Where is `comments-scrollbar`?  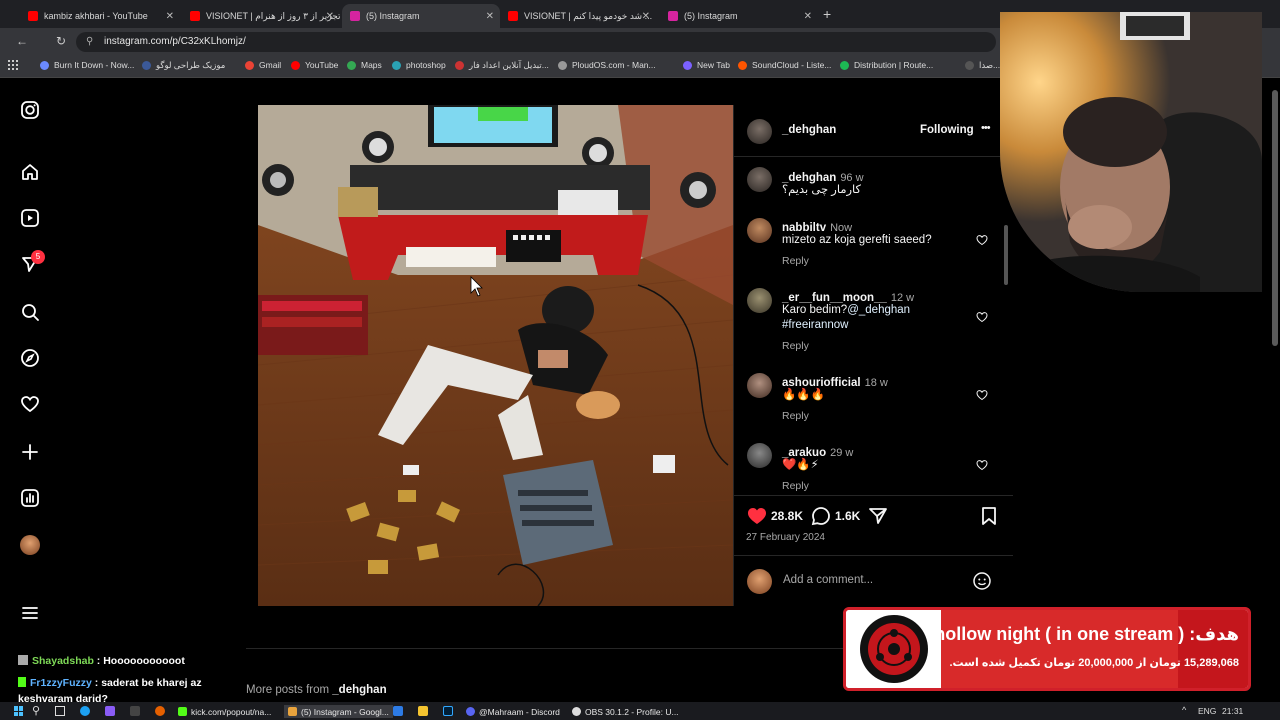 comments-scrollbar is located at coordinates (1006, 255).